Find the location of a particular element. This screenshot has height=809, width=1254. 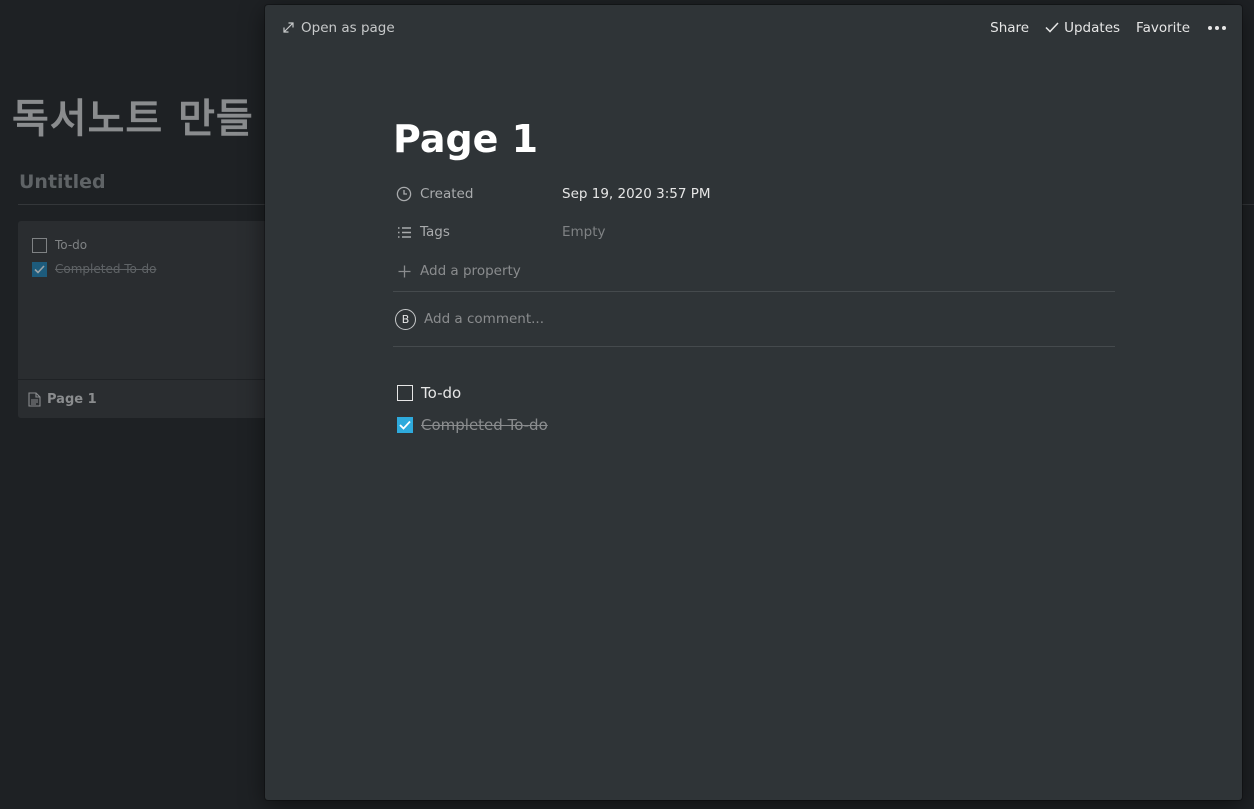

peek-topbar: Open as page Share Updates Favorite is located at coordinates (753, 27).